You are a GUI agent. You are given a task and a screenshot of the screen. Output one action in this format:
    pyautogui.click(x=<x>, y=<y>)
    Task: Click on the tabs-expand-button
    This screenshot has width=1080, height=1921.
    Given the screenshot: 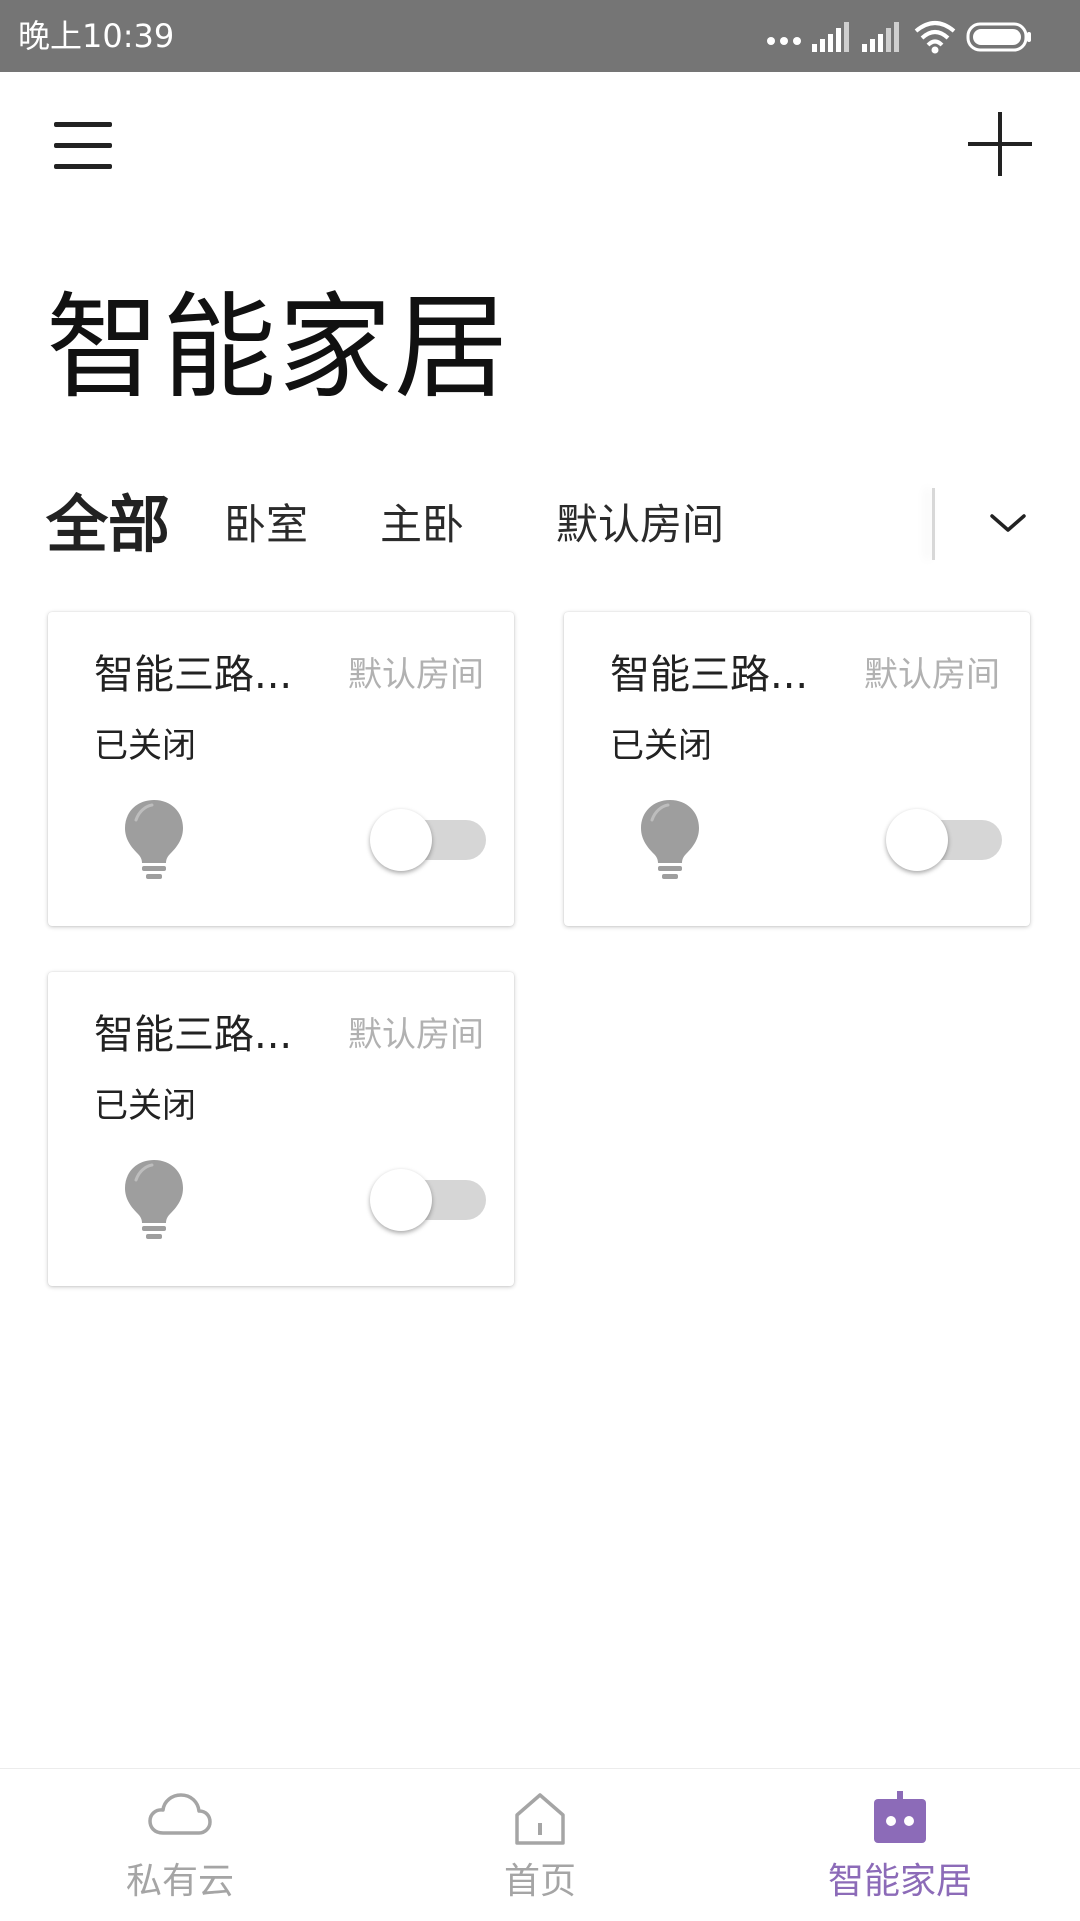 What is the action you would take?
    pyautogui.click(x=1008, y=524)
    